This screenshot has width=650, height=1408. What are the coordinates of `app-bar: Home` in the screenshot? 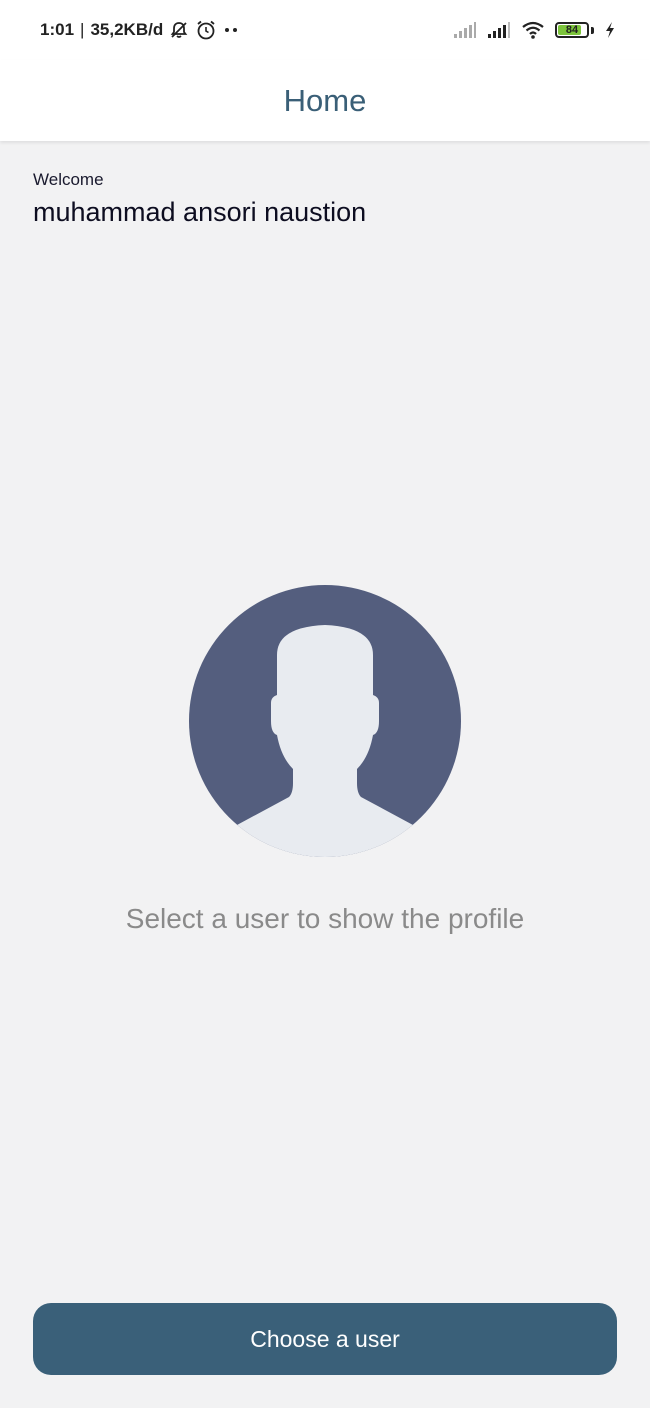 It's located at (325, 100).